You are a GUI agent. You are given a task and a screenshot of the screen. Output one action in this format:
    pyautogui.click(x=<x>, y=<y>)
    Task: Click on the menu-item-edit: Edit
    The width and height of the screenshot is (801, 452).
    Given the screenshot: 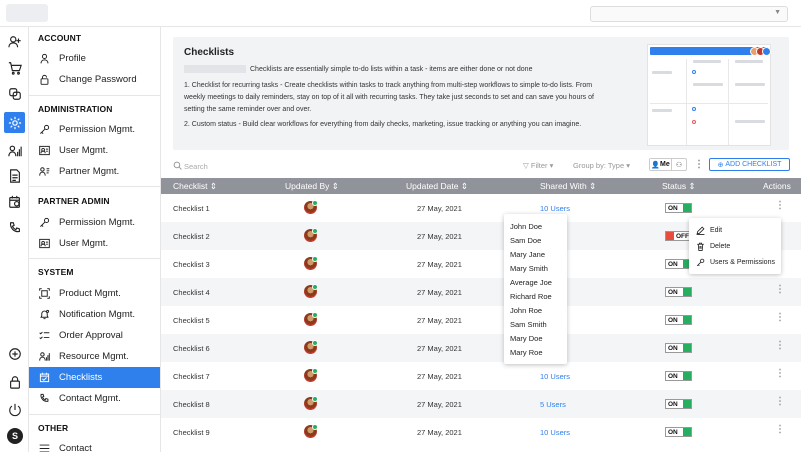 What is the action you would take?
    pyautogui.click(x=709, y=230)
    